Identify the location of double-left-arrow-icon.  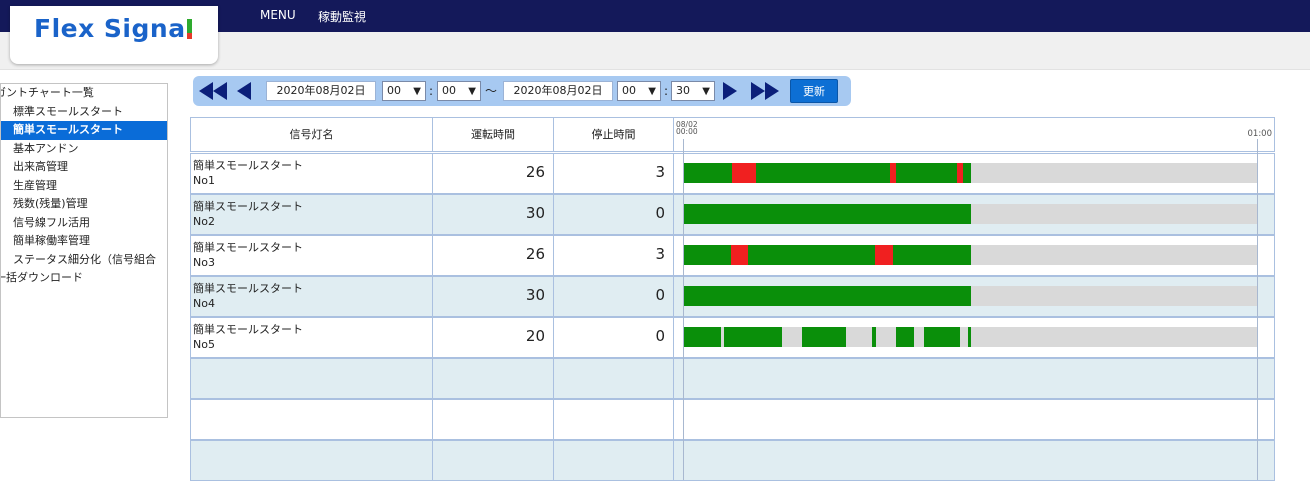
(206, 91).